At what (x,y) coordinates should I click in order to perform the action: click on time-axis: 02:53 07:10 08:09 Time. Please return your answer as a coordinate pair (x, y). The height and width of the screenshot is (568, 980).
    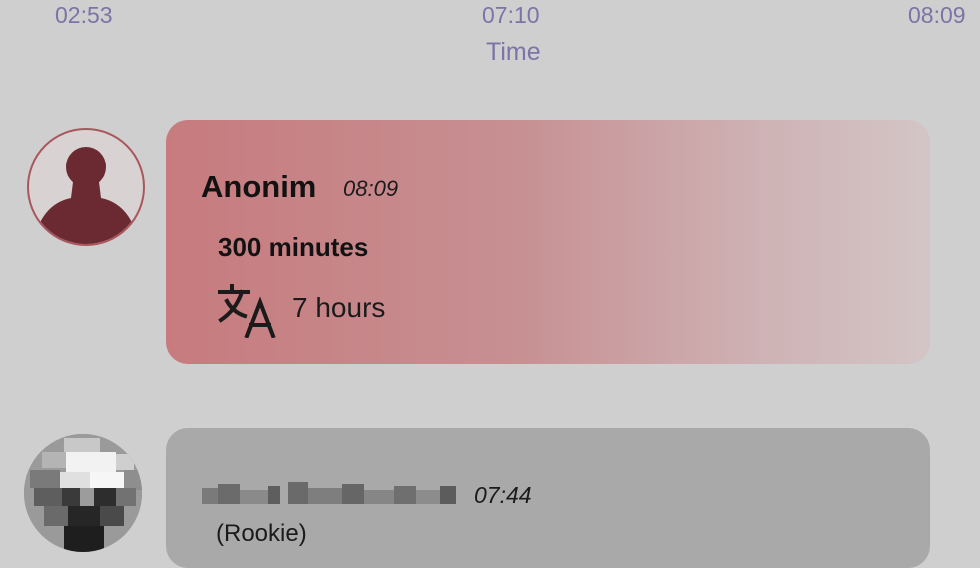
    Looking at the image, I should click on (490, 40).